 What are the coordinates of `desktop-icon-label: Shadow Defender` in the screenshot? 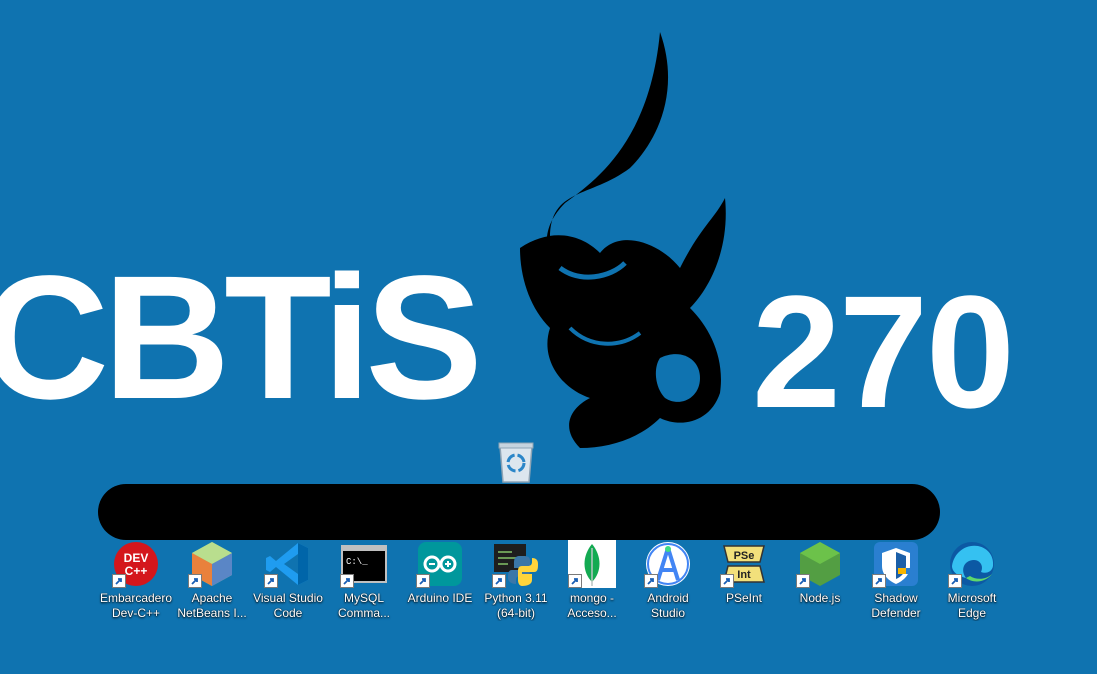 It's located at (896, 605).